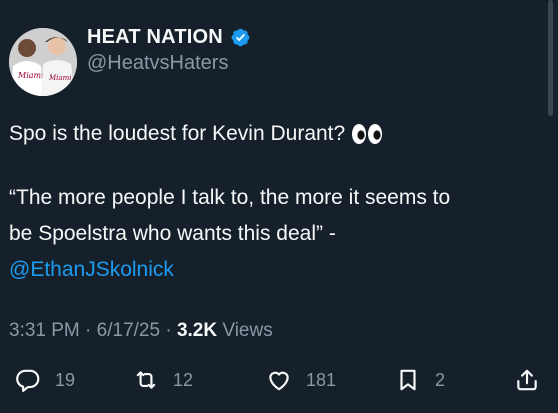  I want to click on bookmark-button: 2, so click(420, 380).